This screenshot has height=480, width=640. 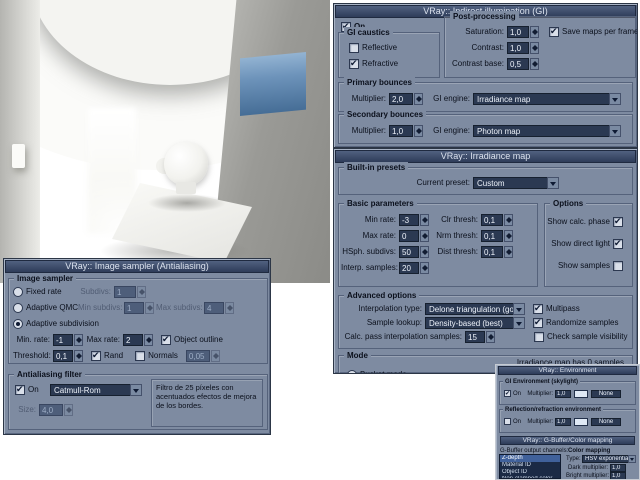 I want to click on show-direct-light-checkbox, so click(x=618, y=243).